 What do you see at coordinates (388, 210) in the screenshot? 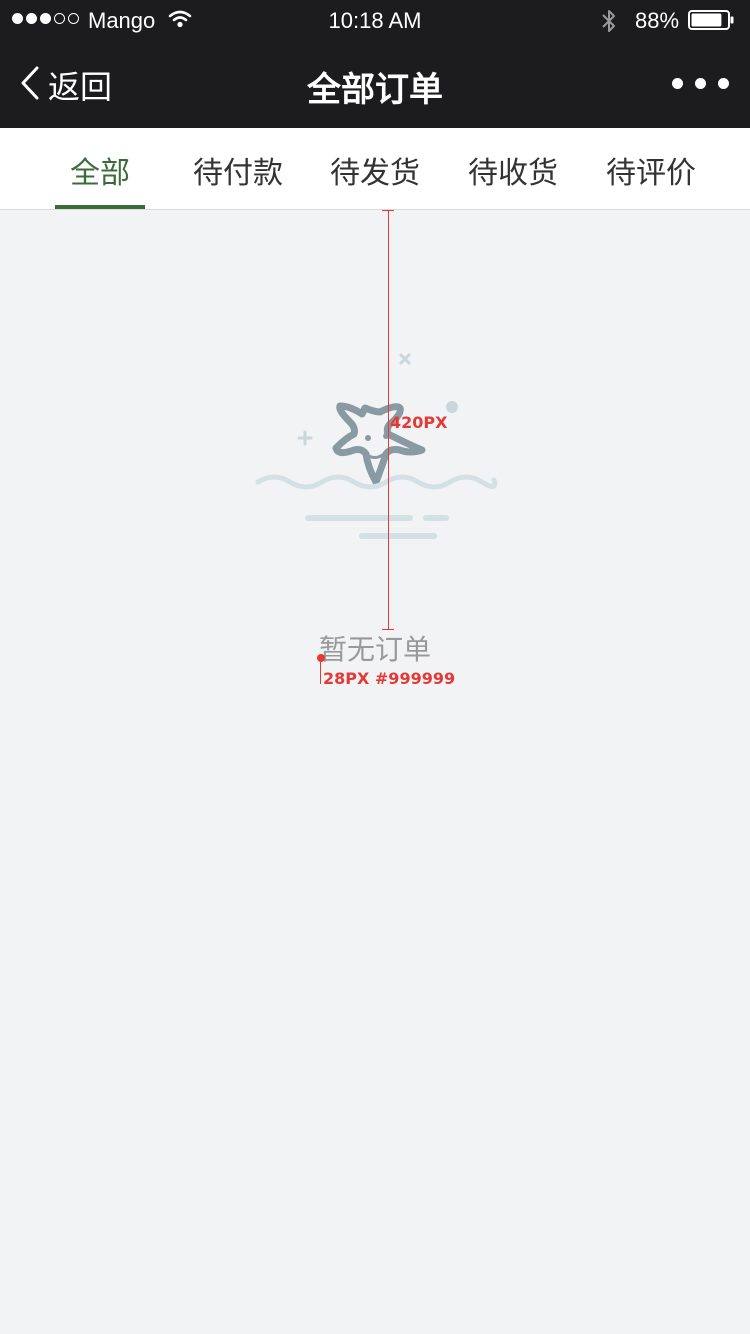
I see `measurement-cap-top` at bounding box center [388, 210].